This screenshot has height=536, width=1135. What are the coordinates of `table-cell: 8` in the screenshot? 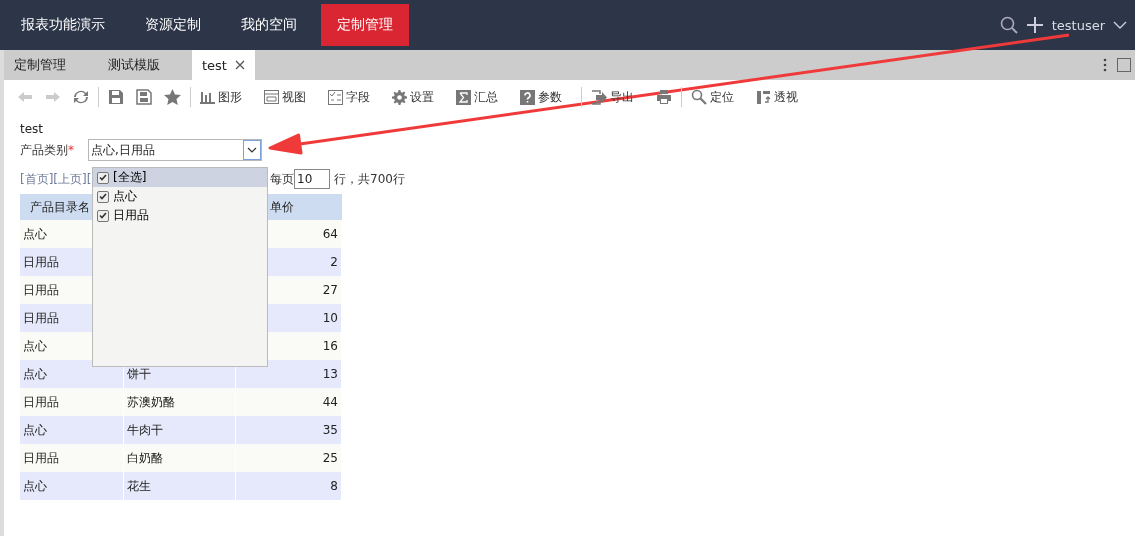 It's located at (289, 486).